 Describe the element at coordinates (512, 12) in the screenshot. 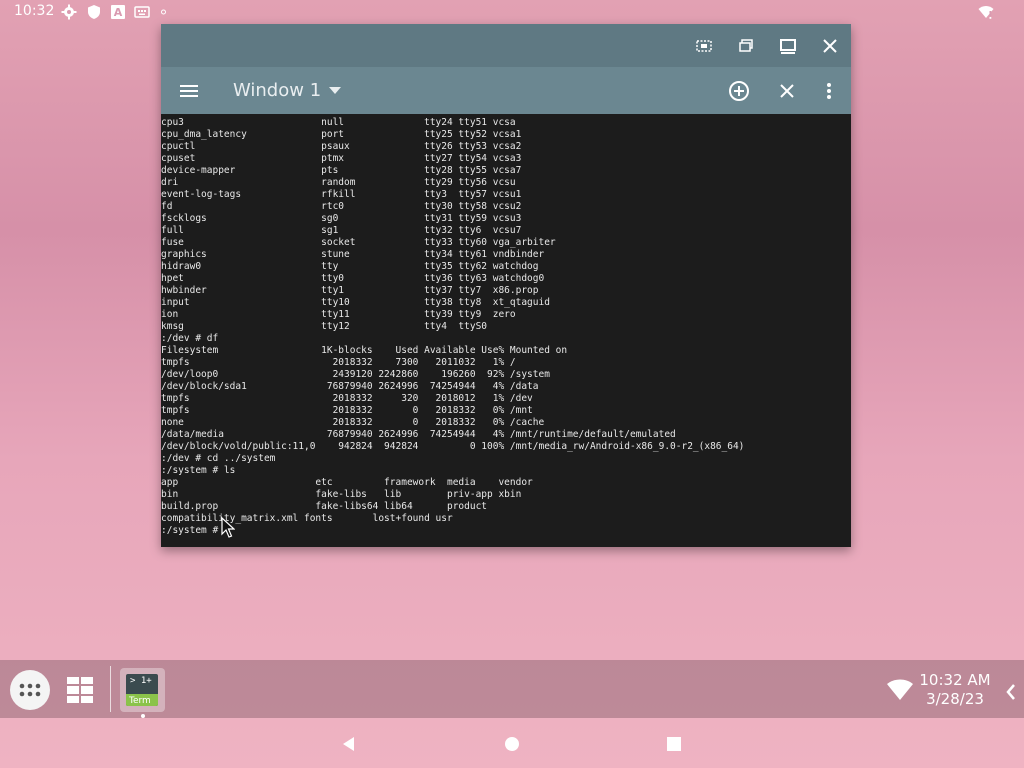

I see `status-bar: 10:32 A` at that location.